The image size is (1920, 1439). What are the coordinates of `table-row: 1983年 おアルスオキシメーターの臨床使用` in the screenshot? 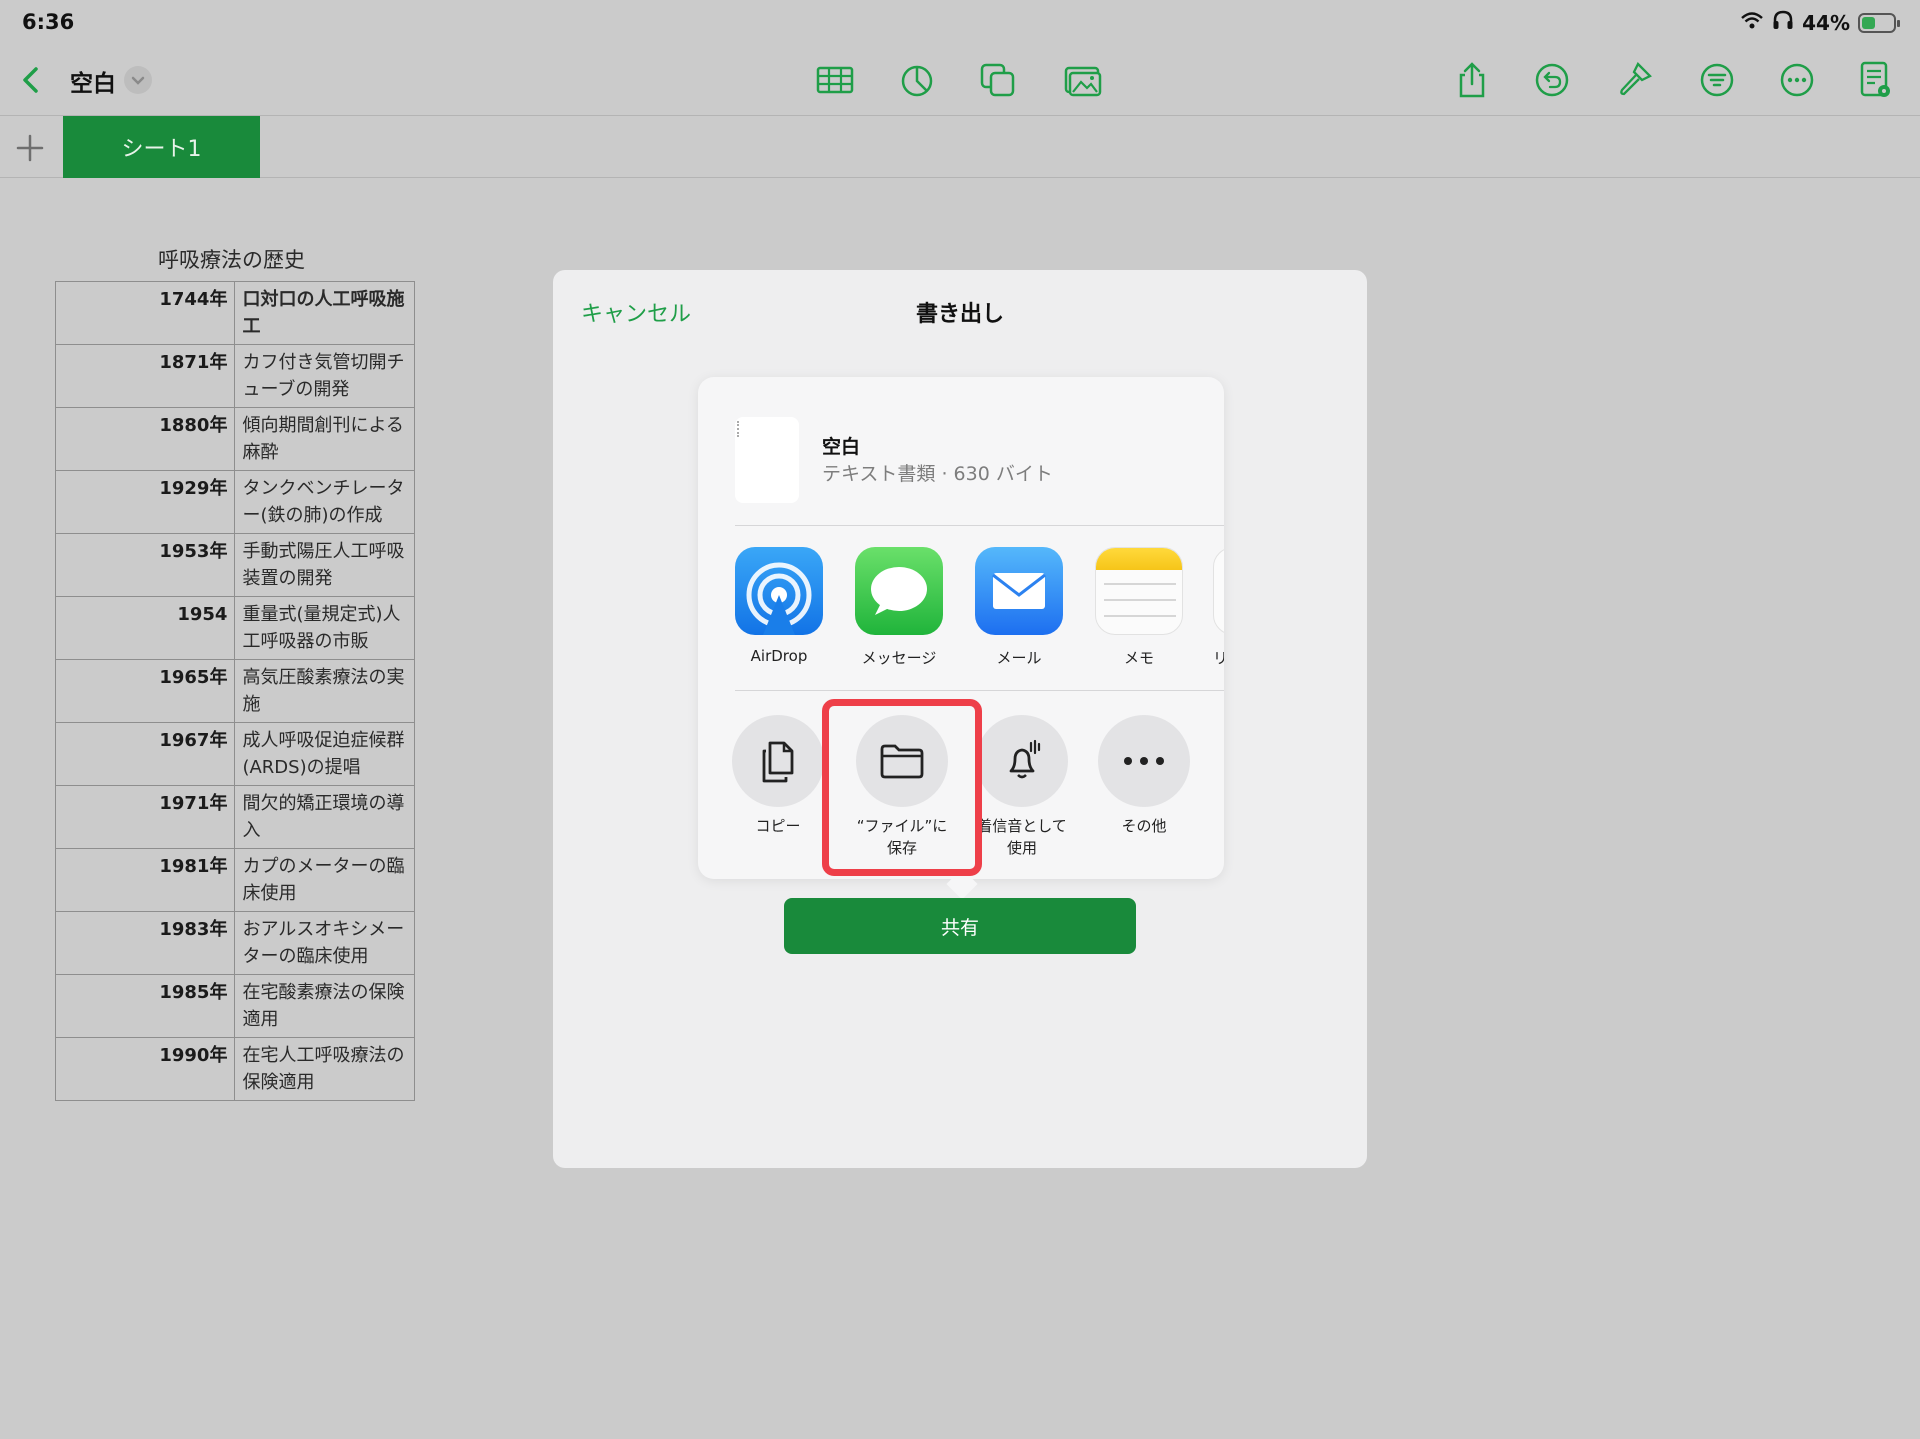 It's located at (234, 943).